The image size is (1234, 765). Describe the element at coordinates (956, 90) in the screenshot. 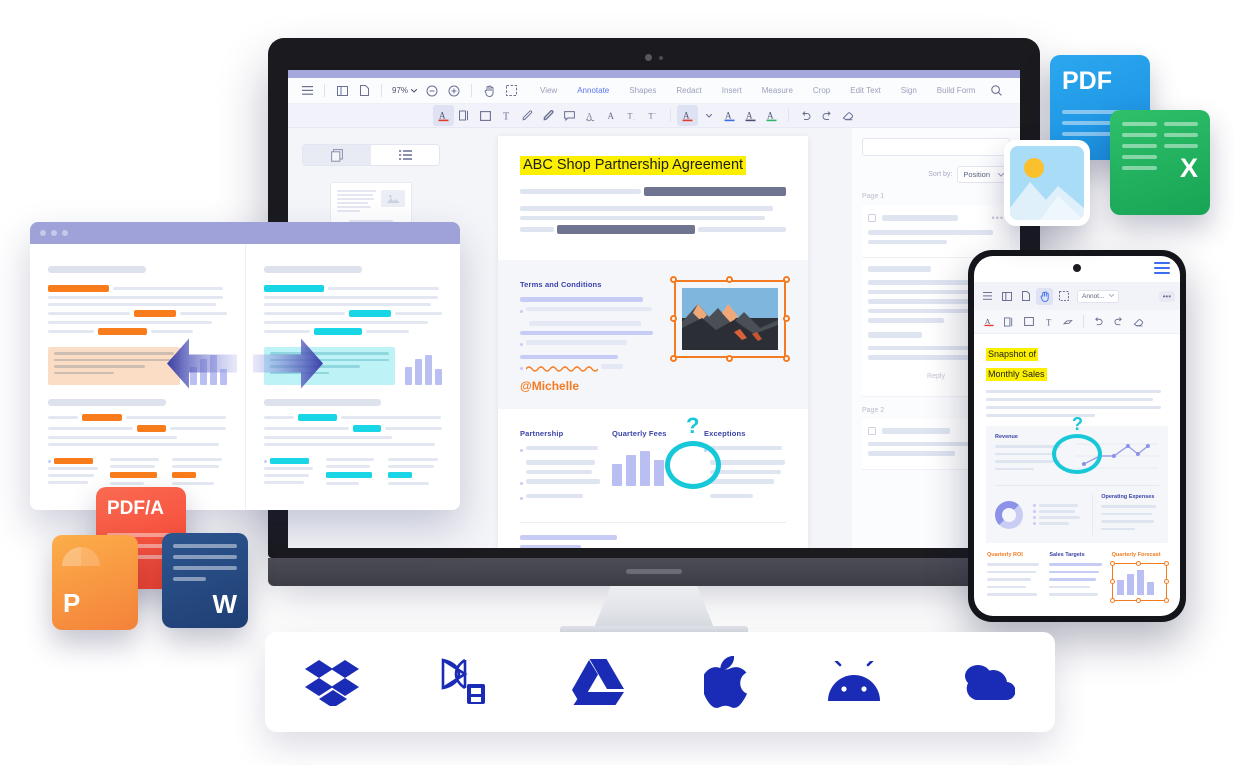

I see `tab-build-form: Build Form` at that location.